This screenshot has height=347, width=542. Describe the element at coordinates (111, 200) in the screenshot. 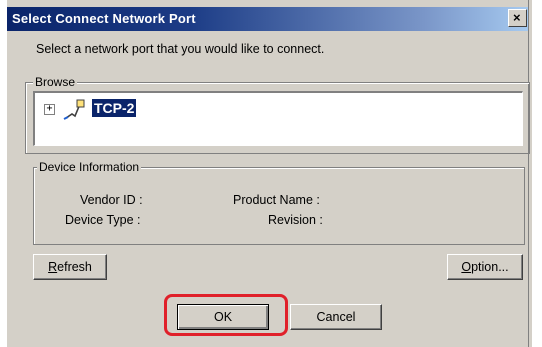

I see `vendor-id-label: Vendor ID :` at that location.